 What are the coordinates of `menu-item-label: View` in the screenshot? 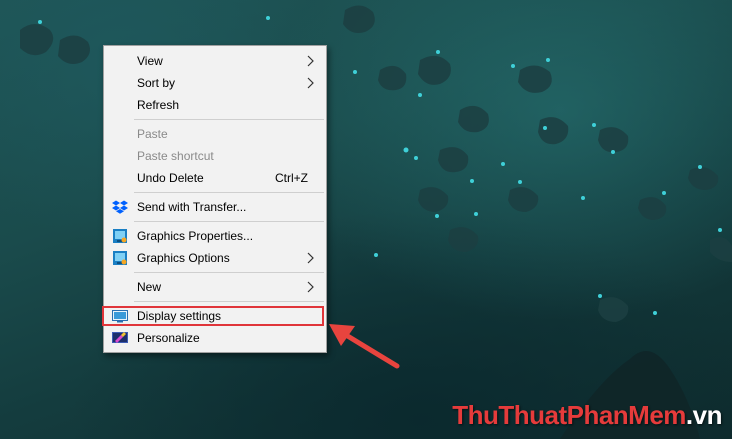 It's located at (150, 61).